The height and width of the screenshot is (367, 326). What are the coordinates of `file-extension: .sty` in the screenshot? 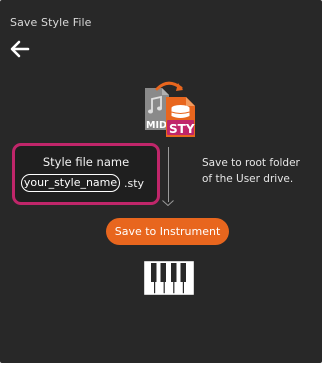 It's located at (134, 183).